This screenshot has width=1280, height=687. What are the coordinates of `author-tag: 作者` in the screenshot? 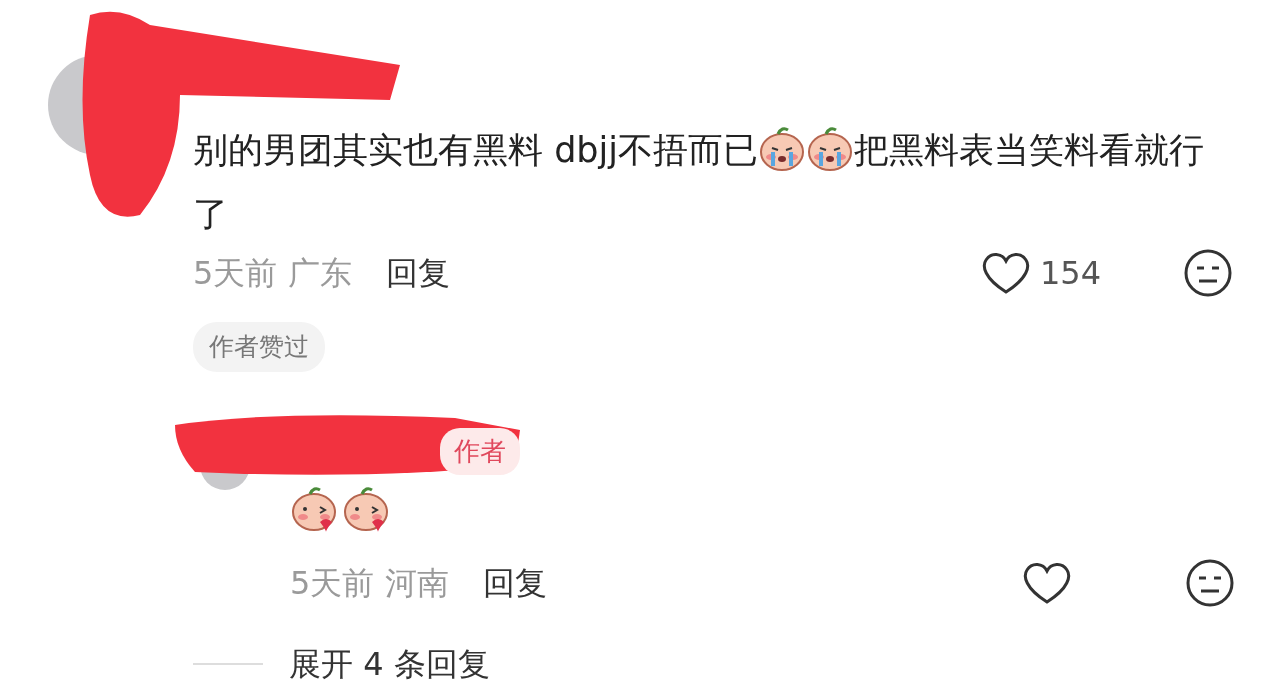 It's located at (480, 451).